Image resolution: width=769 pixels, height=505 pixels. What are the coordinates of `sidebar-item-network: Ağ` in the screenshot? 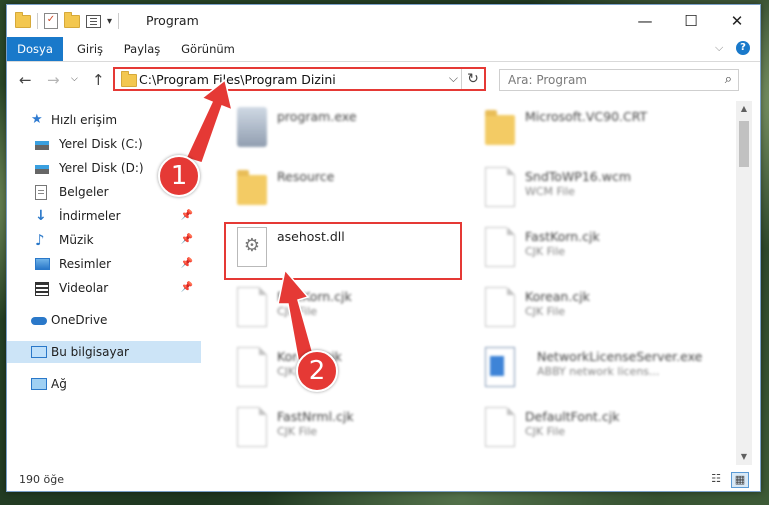 It's located at (104, 384).